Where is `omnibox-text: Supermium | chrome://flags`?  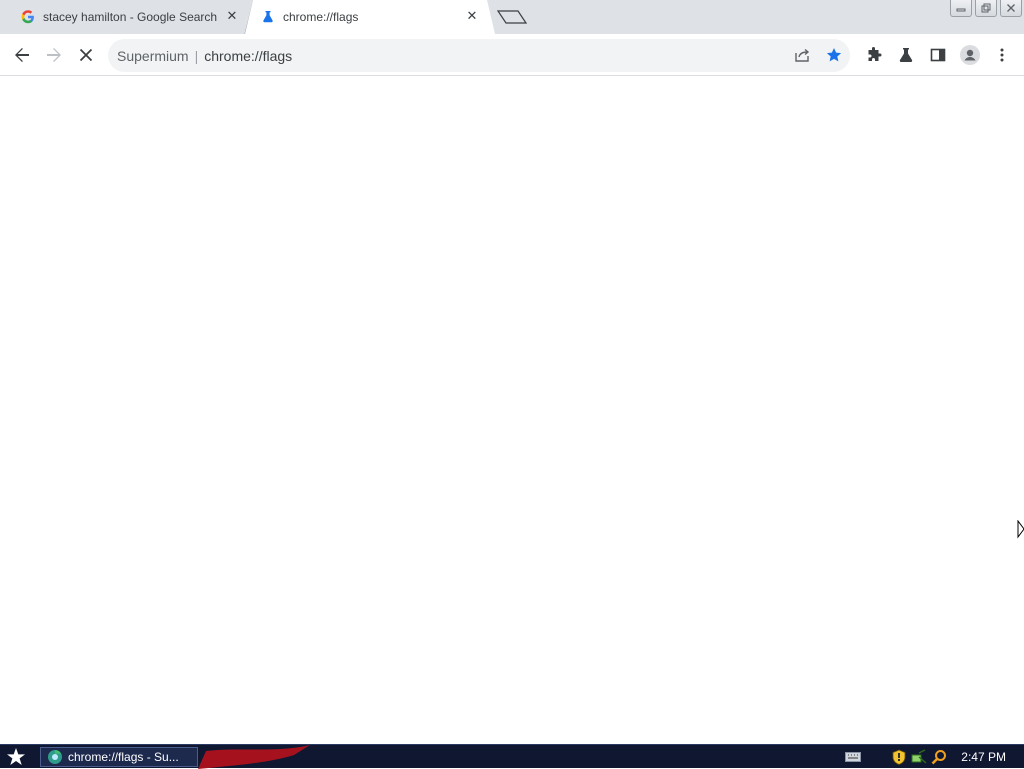 omnibox-text: Supermium | chrome://flags is located at coordinates (204, 56).